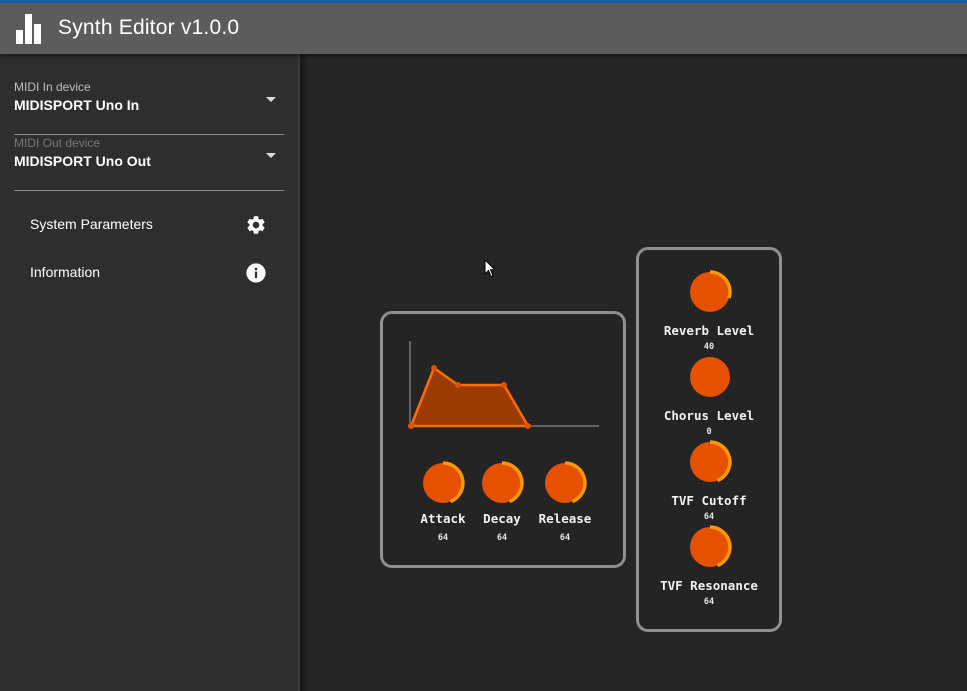 The image size is (967, 691). Describe the element at coordinates (434, 368) in the screenshot. I see `envelope-point-attack` at that location.